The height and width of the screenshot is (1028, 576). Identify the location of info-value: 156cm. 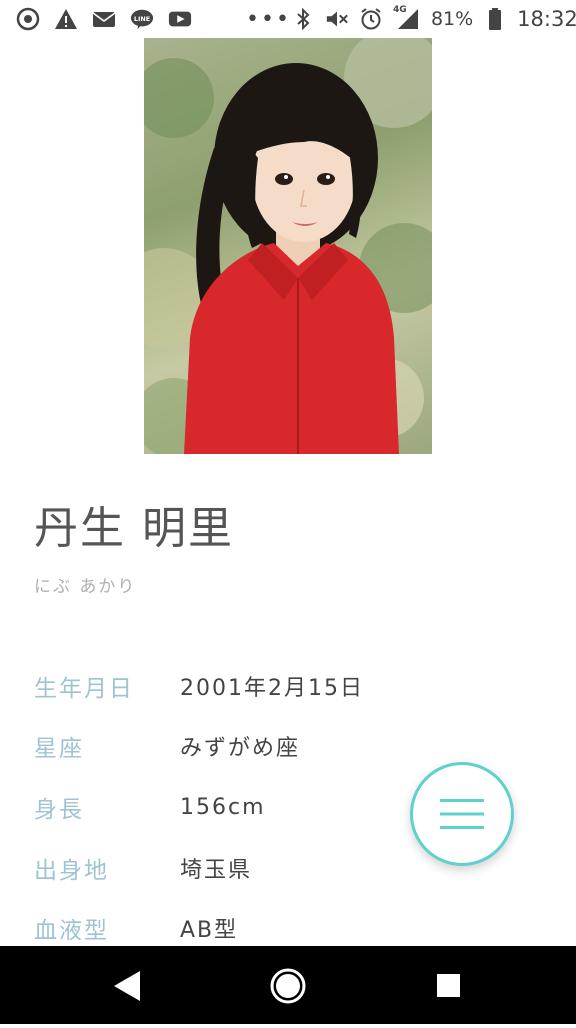
(223, 807).